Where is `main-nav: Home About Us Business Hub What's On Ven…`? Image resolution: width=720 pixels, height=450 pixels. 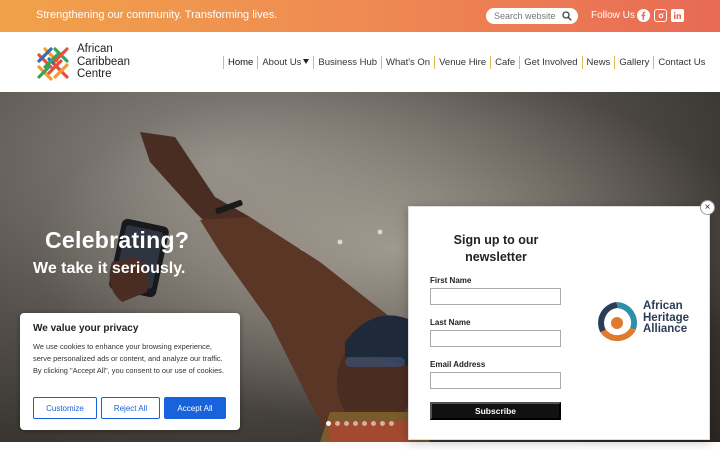 main-nav: Home About Us Business Hub What's On Ven… is located at coordinates (466, 62).